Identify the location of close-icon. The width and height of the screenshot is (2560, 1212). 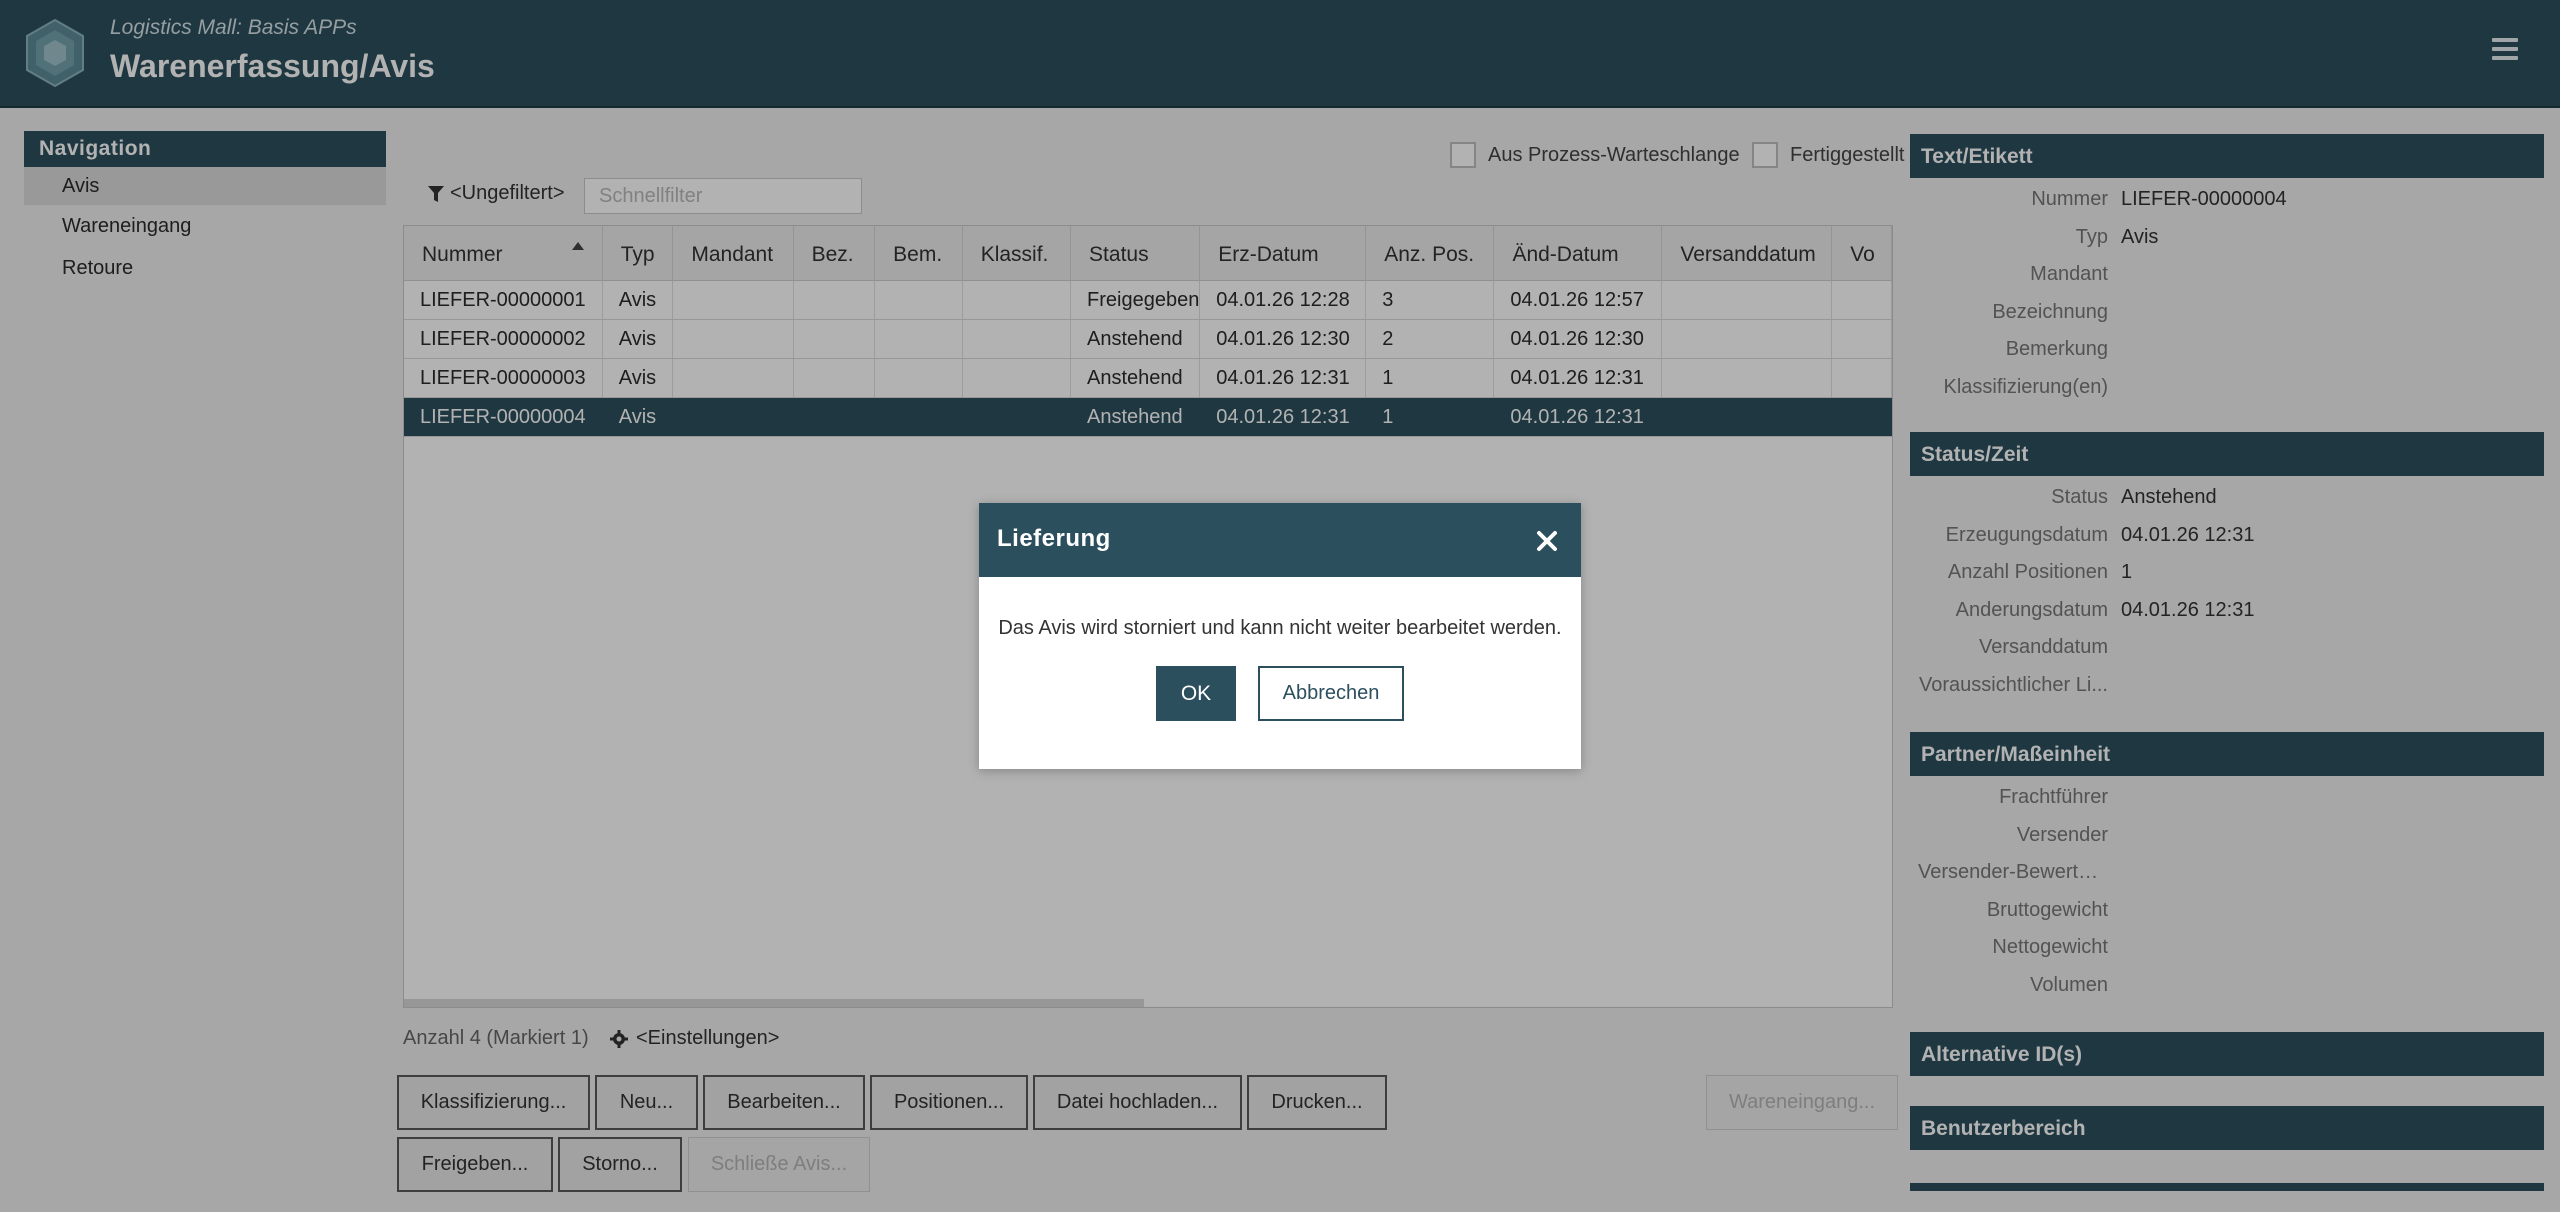
(1547, 541).